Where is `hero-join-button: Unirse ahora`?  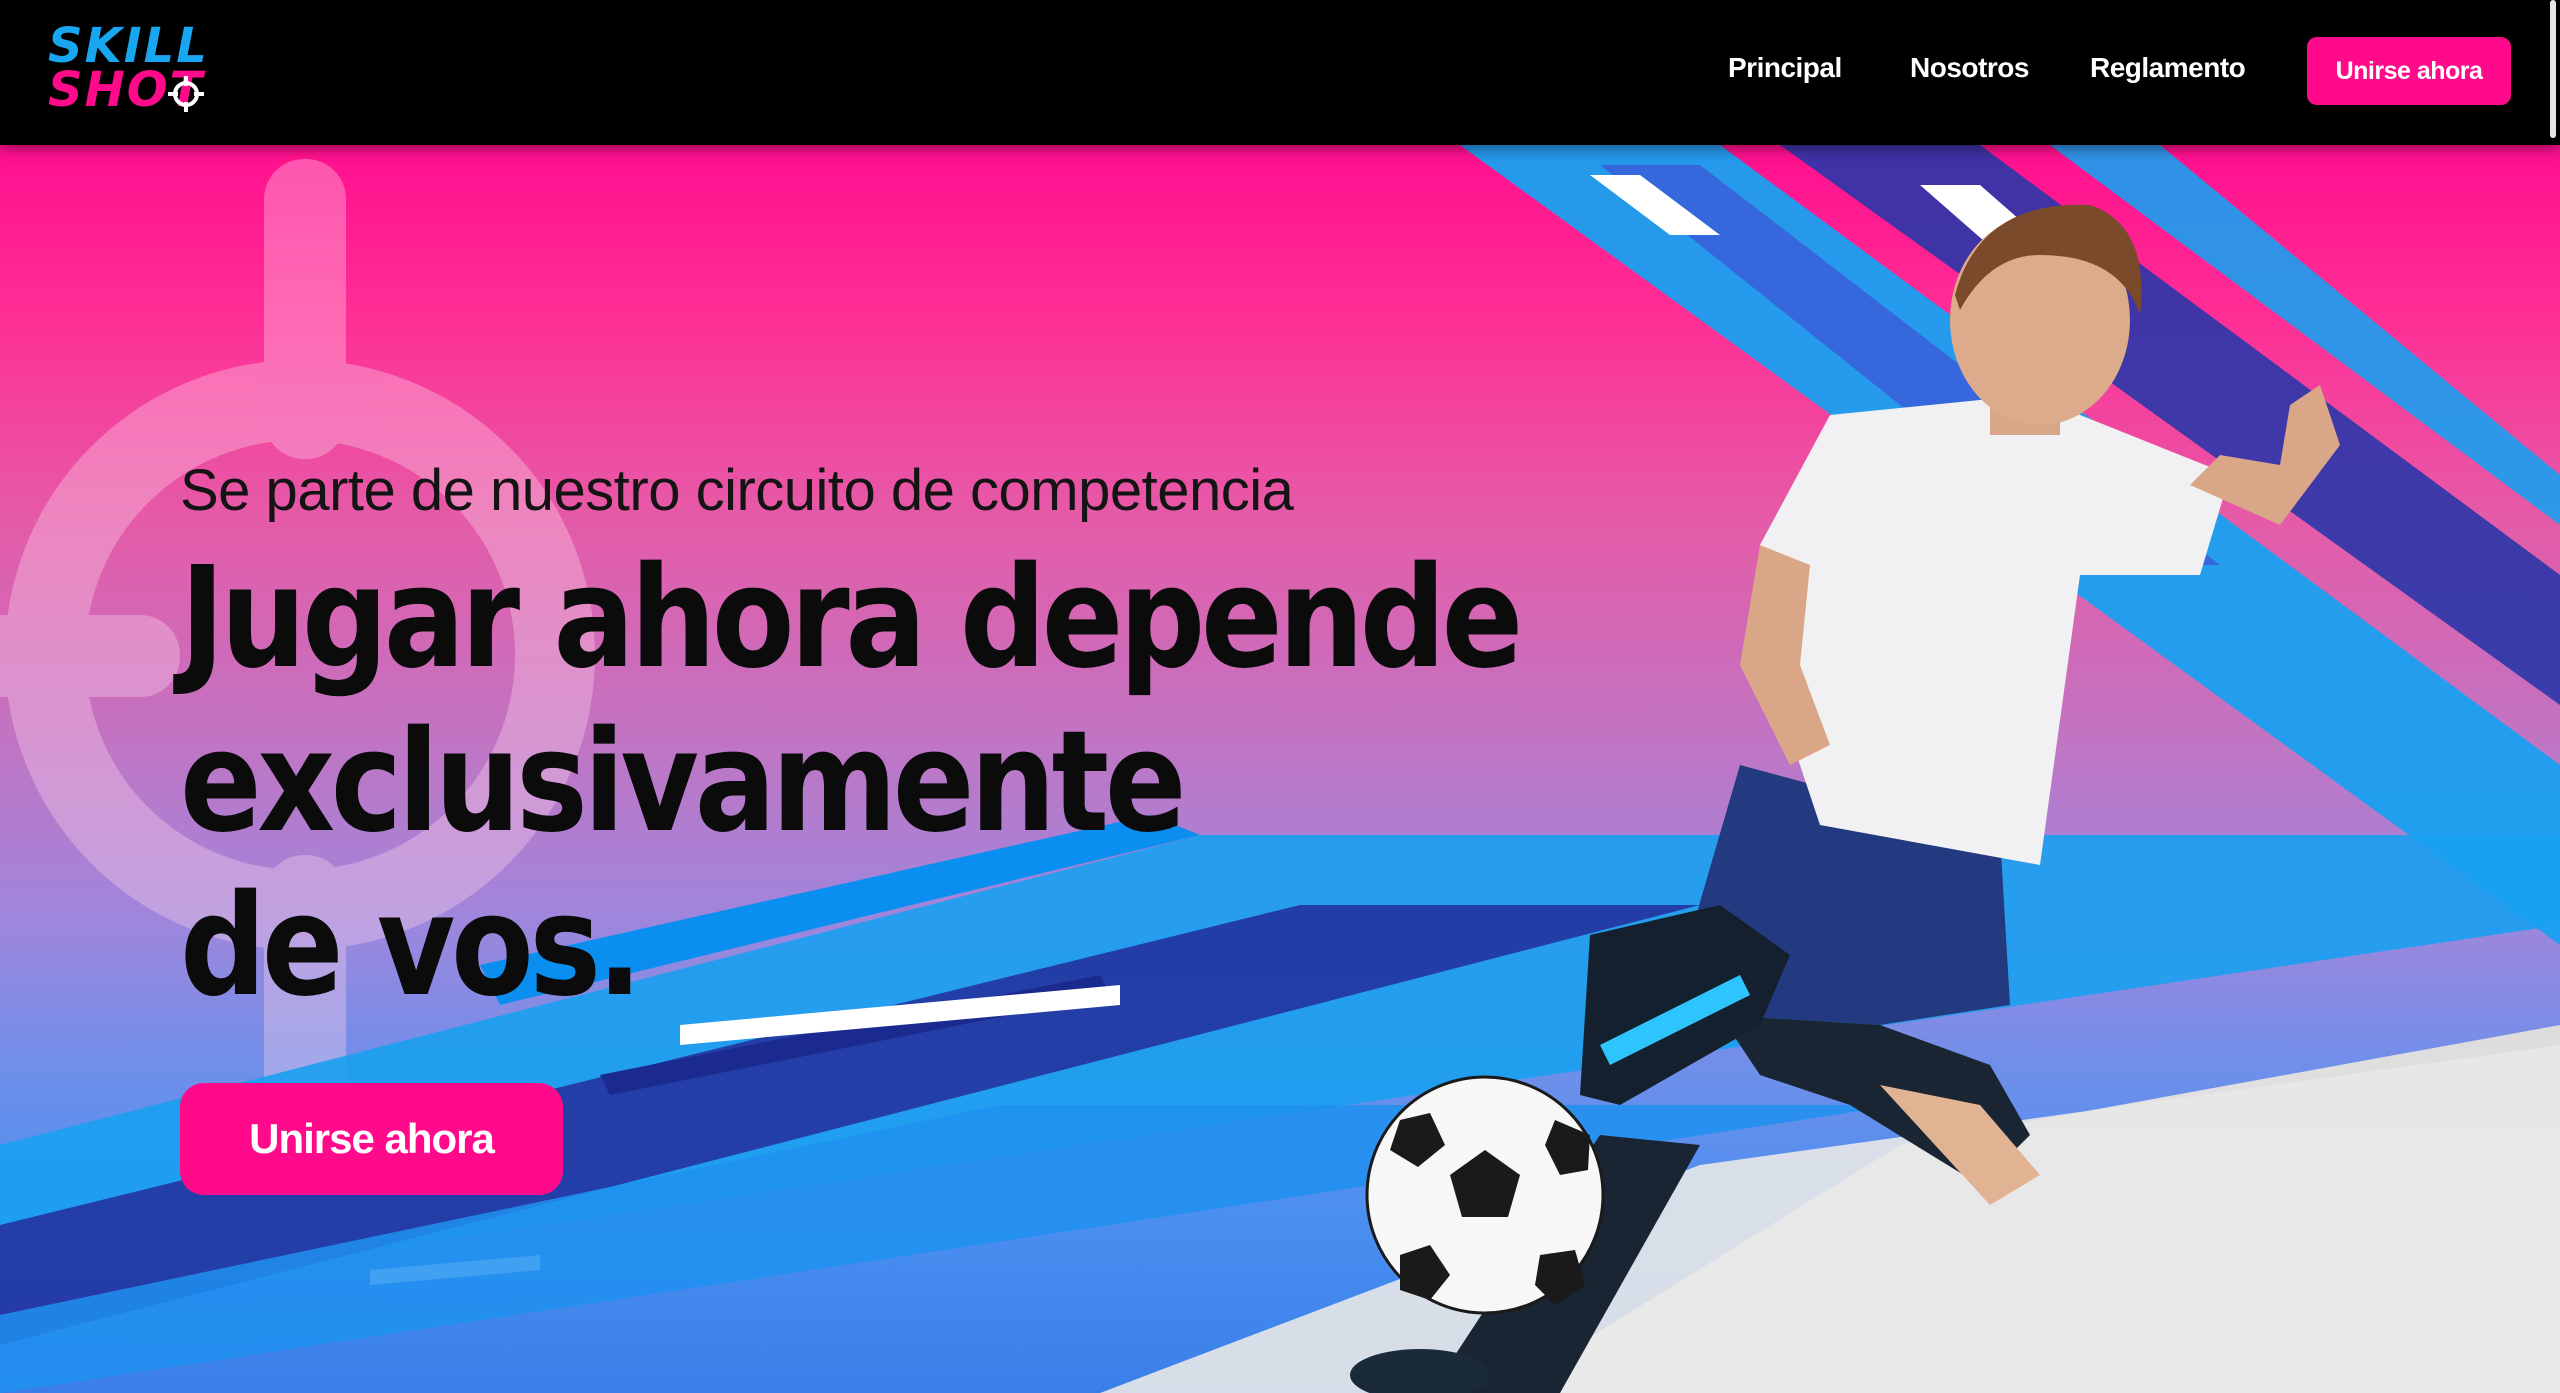 hero-join-button: Unirse ahora is located at coordinates (371, 1139).